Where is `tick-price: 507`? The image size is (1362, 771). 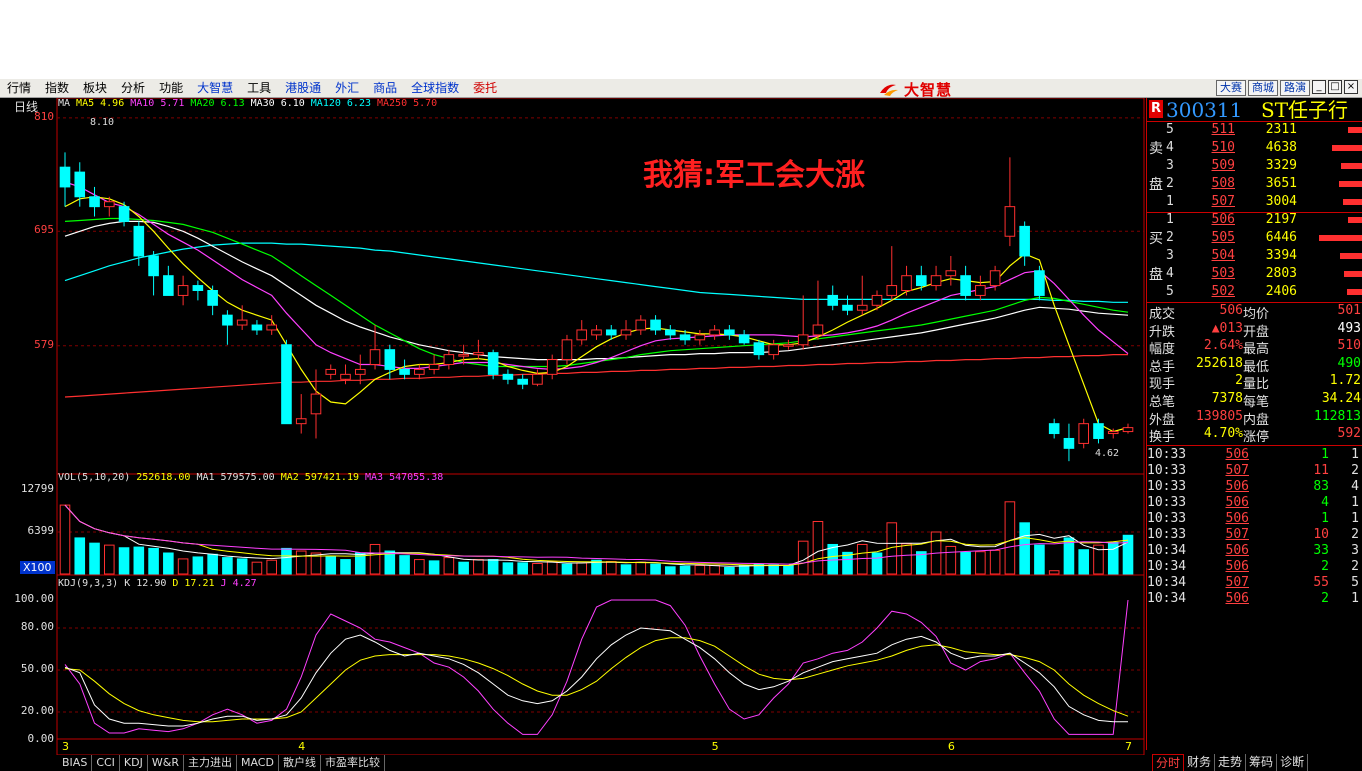
tick-price: 507 is located at coordinates (1237, 534).